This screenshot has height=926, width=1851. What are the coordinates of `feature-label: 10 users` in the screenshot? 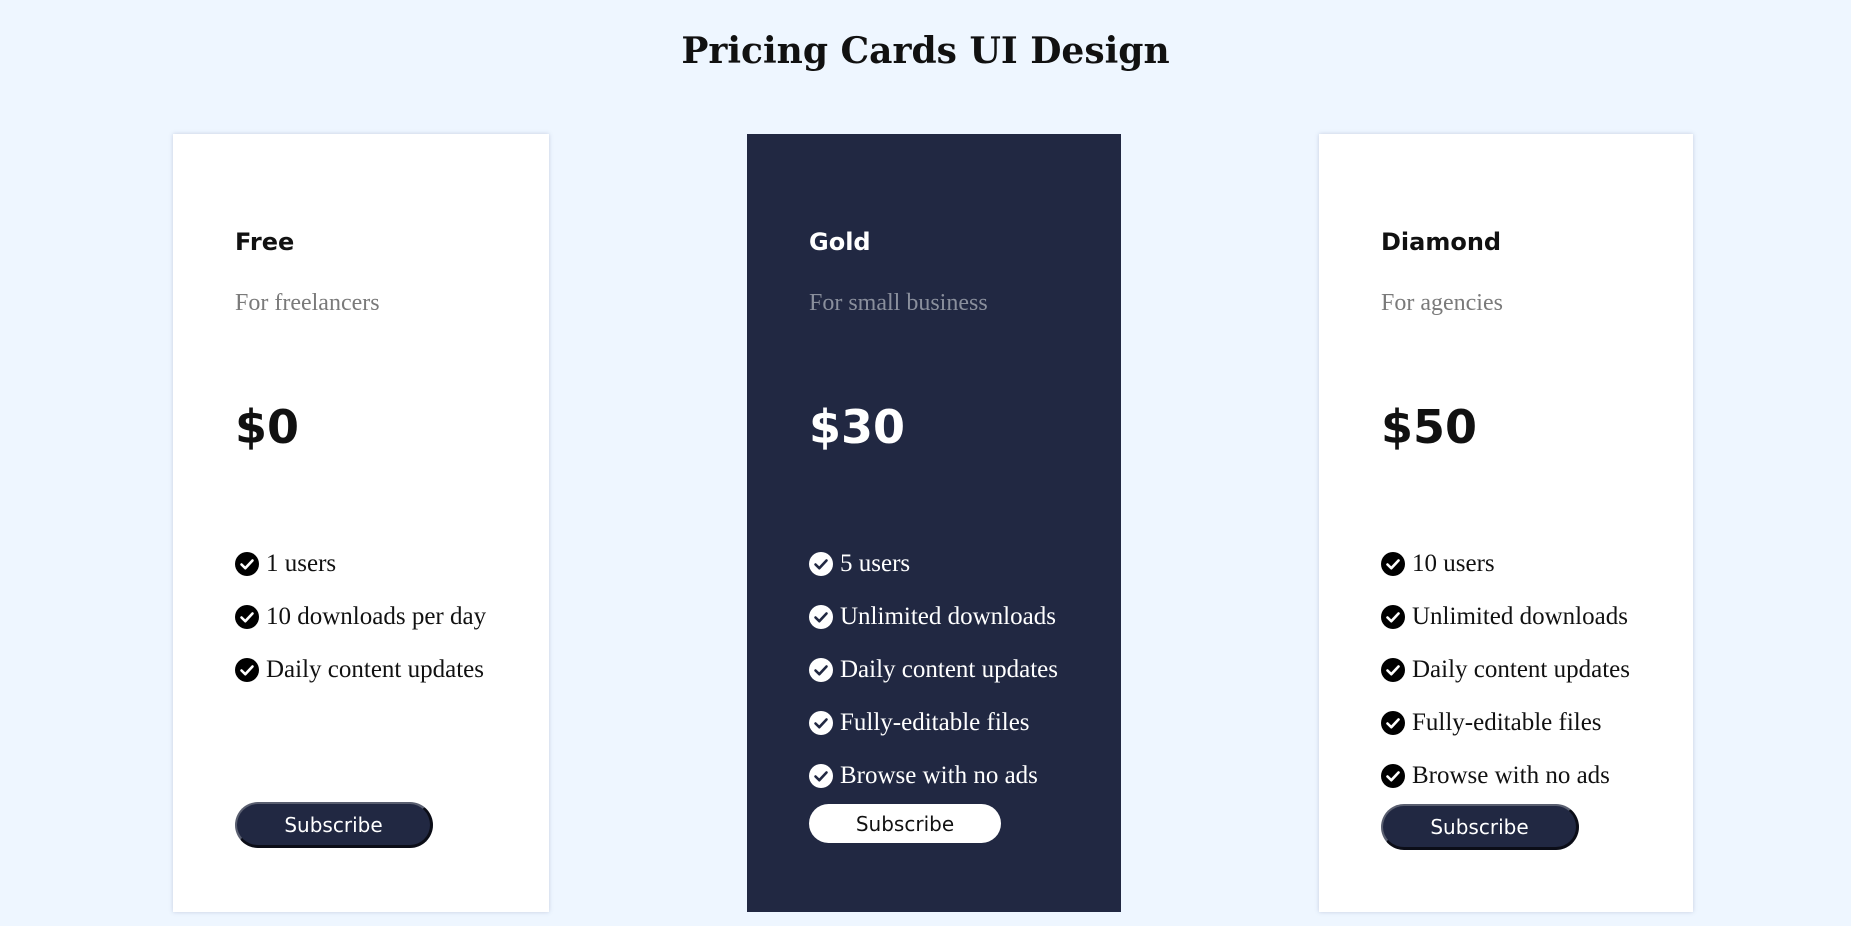 It's located at (1453, 563).